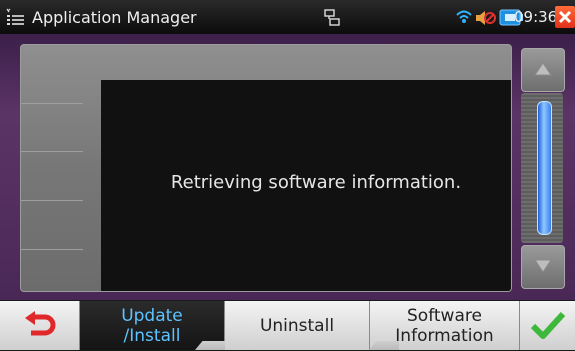 Image resolution: width=575 pixels, height=351 pixels. What do you see at coordinates (444, 335) in the screenshot?
I see `tab-swinfo-label-line2: Information` at bounding box center [444, 335].